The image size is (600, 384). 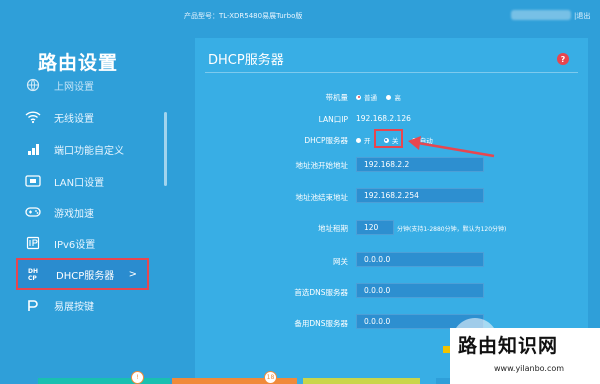 I want to click on sidebar-item-label: LAN口设置, so click(x=79, y=183).